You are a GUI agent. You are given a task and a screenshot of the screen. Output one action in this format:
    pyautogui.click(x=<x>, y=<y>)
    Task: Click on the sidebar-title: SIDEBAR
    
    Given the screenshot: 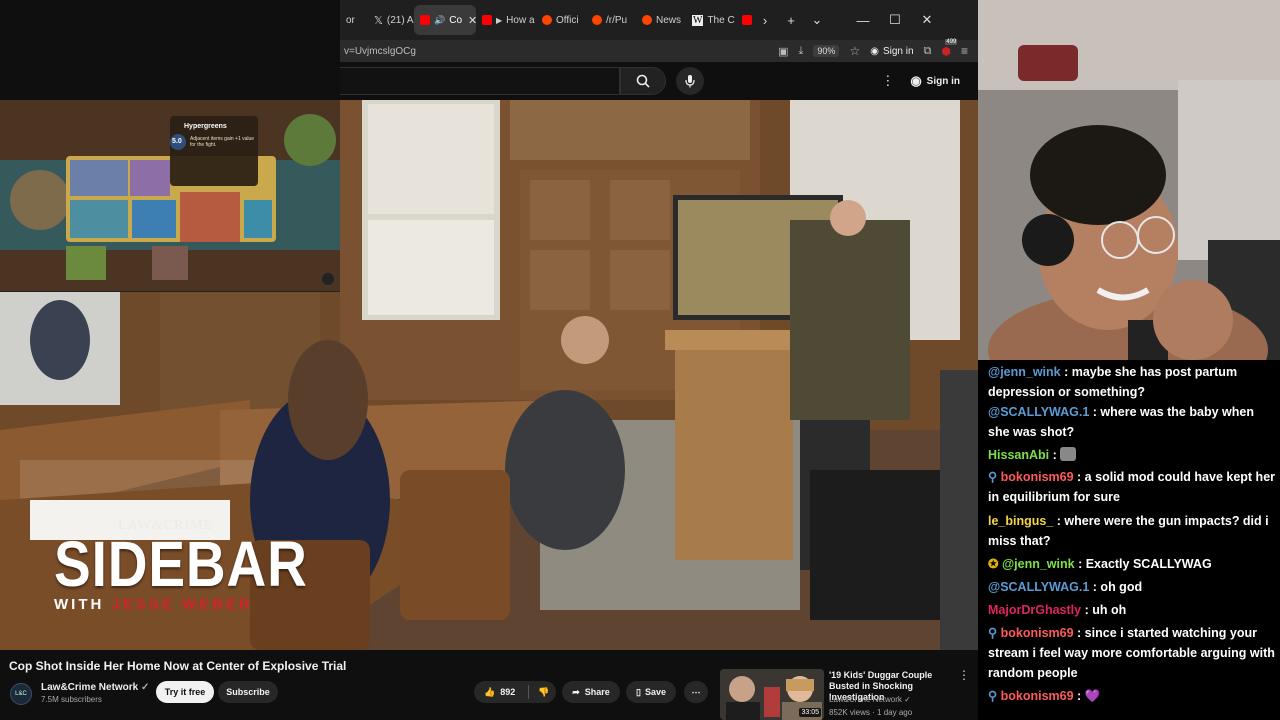 What is the action you would take?
    pyautogui.click(x=181, y=564)
    